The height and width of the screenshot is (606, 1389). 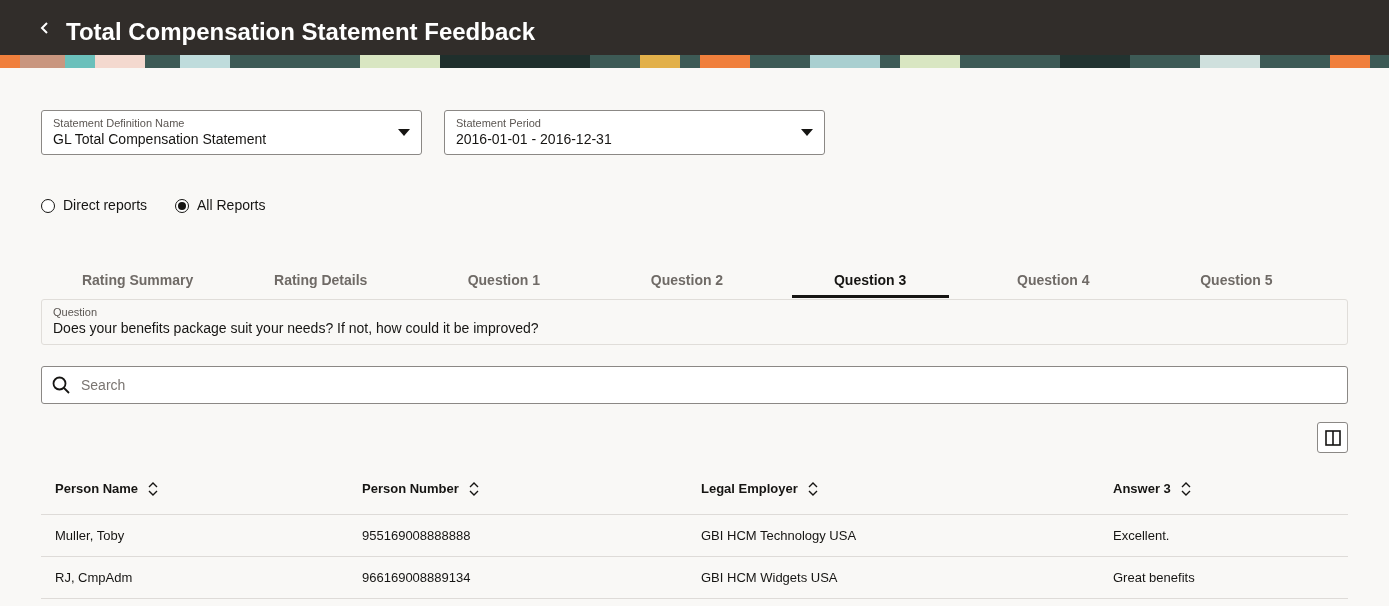 I want to click on table-cell-text: Muller, Toby, so click(x=90, y=535).